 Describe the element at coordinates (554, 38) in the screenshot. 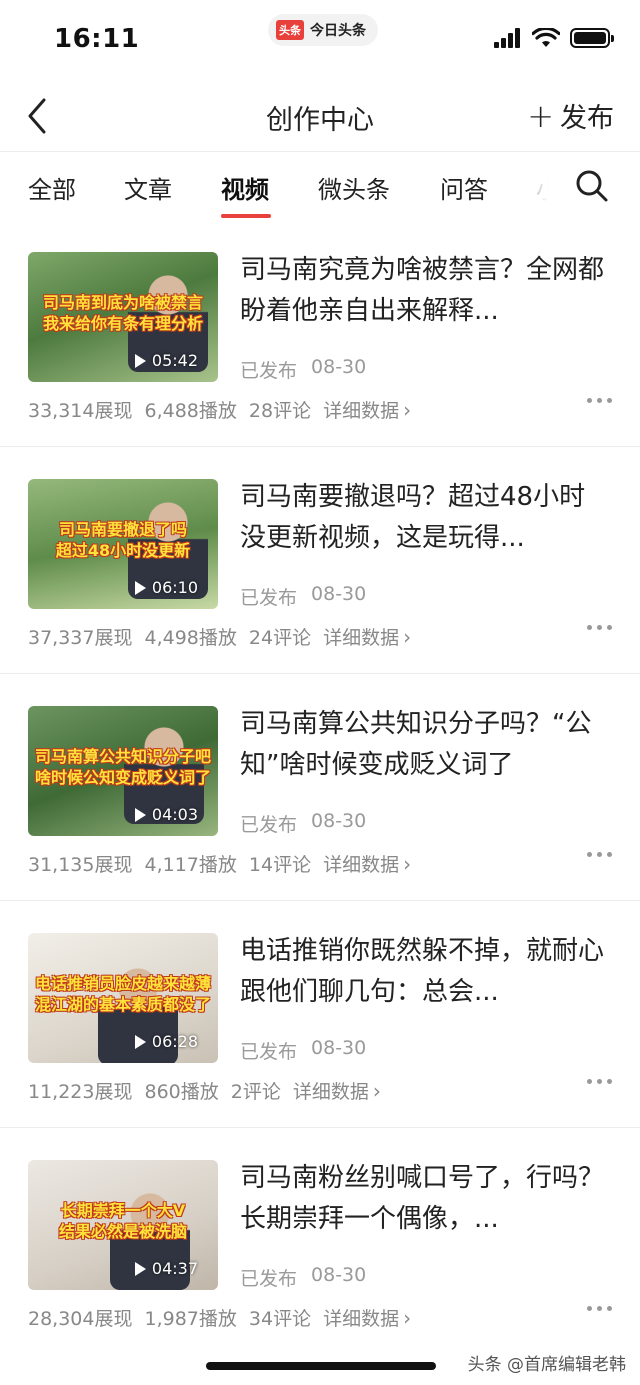

I see `status-icons` at that location.